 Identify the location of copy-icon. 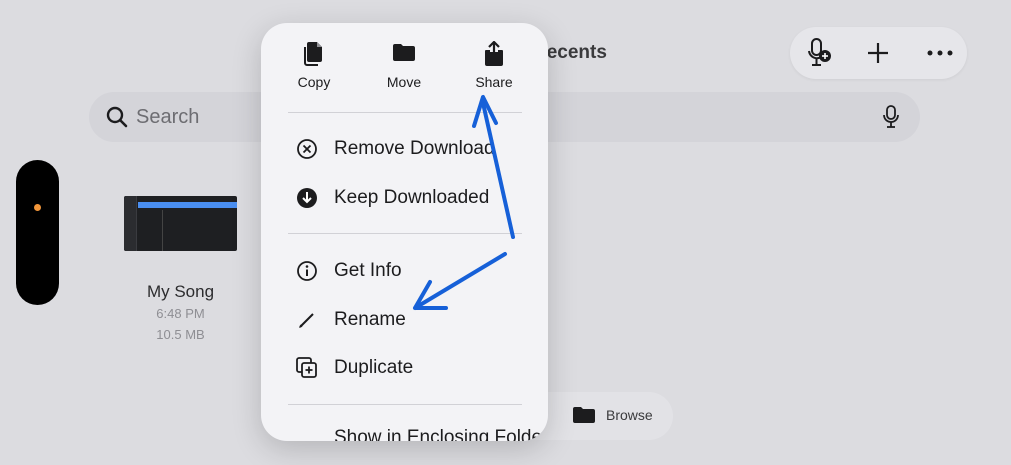
(313, 54).